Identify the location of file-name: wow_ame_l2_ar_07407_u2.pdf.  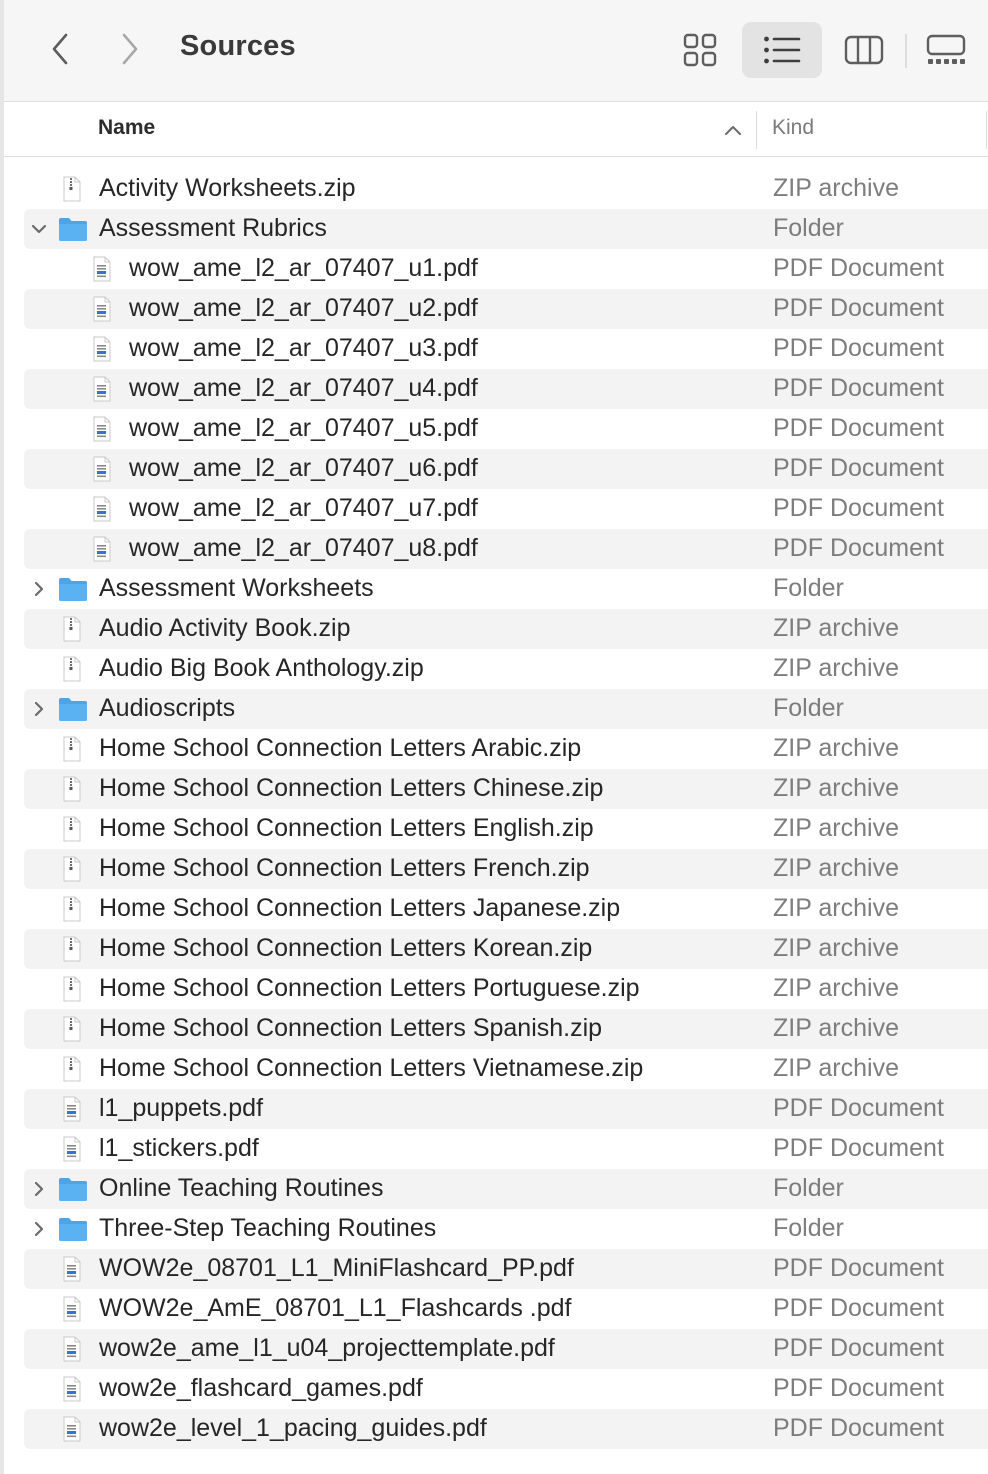
(303, 308).